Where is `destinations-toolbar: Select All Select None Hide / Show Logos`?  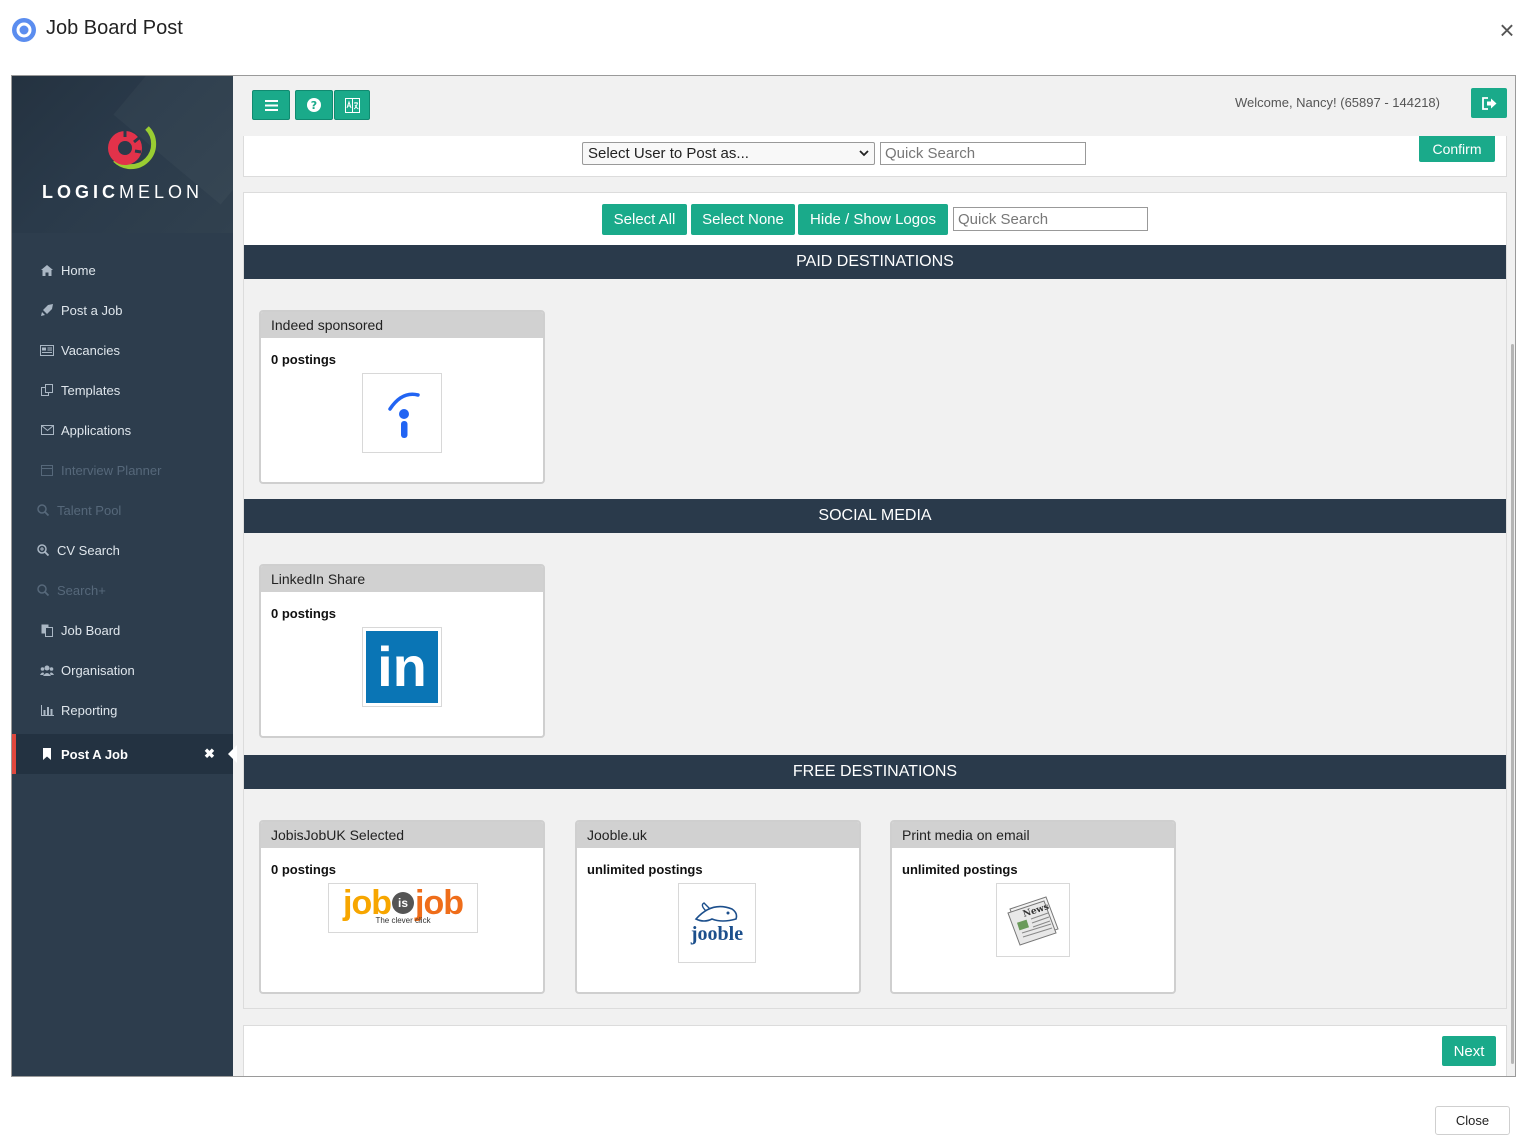 destinations-toolbar: Select All Select None Hide / Show Logos is located at coordinates (875, 219).